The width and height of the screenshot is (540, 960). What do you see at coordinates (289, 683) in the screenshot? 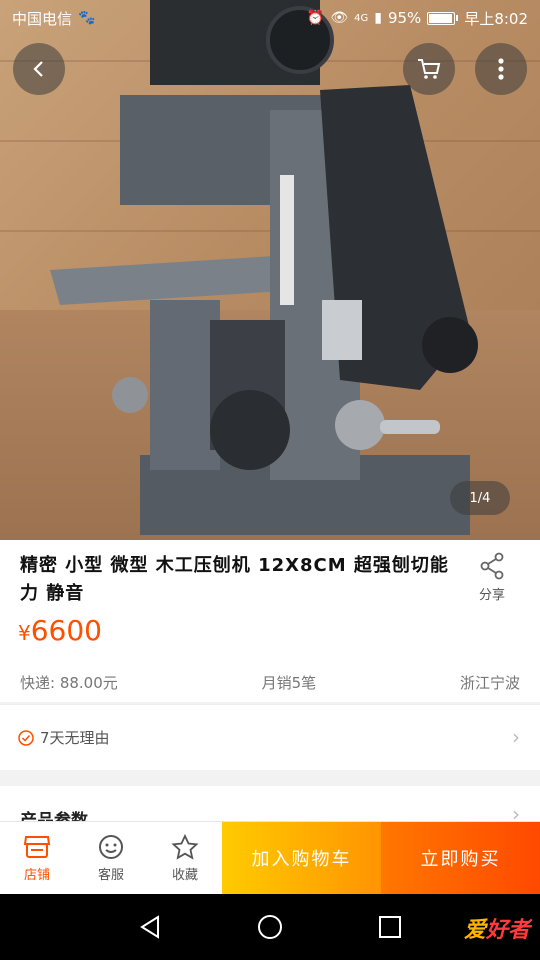
I see `monthly-sales: 月销5笔` at bounding box center [289, 683].